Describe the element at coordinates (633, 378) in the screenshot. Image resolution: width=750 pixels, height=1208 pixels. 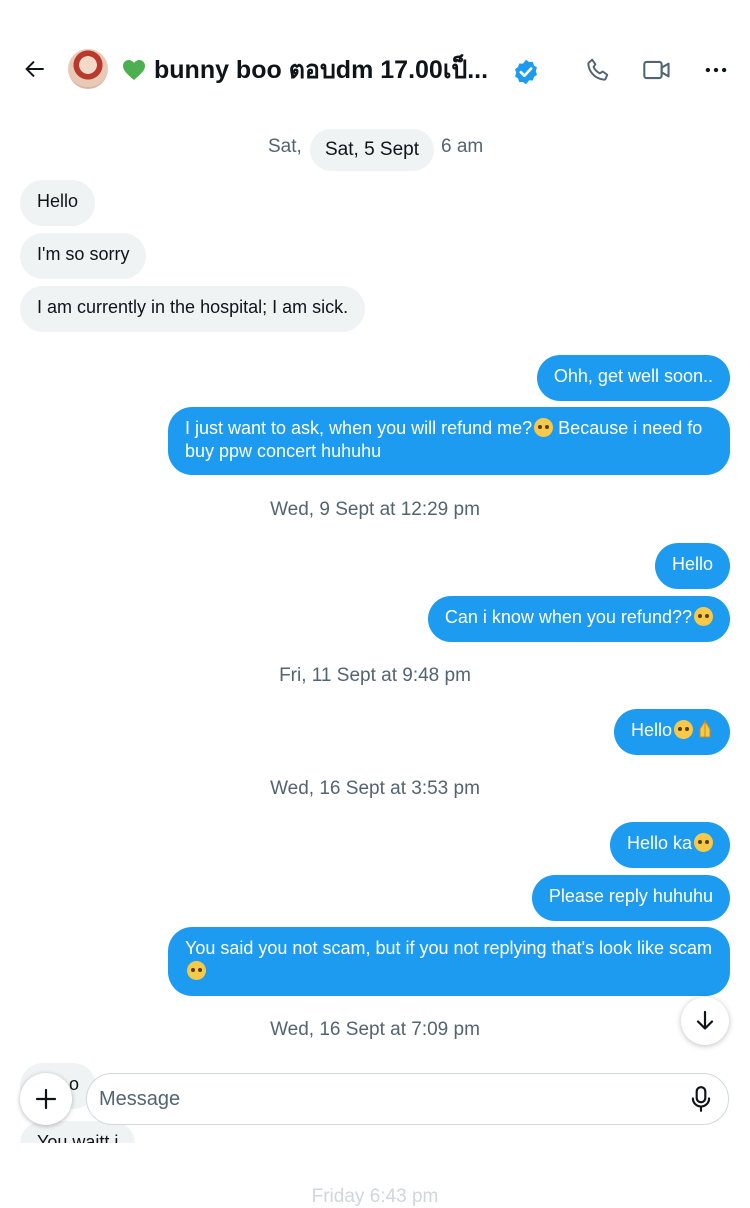
I see `message-outgoing: Ohh, get well soon..` at that location.